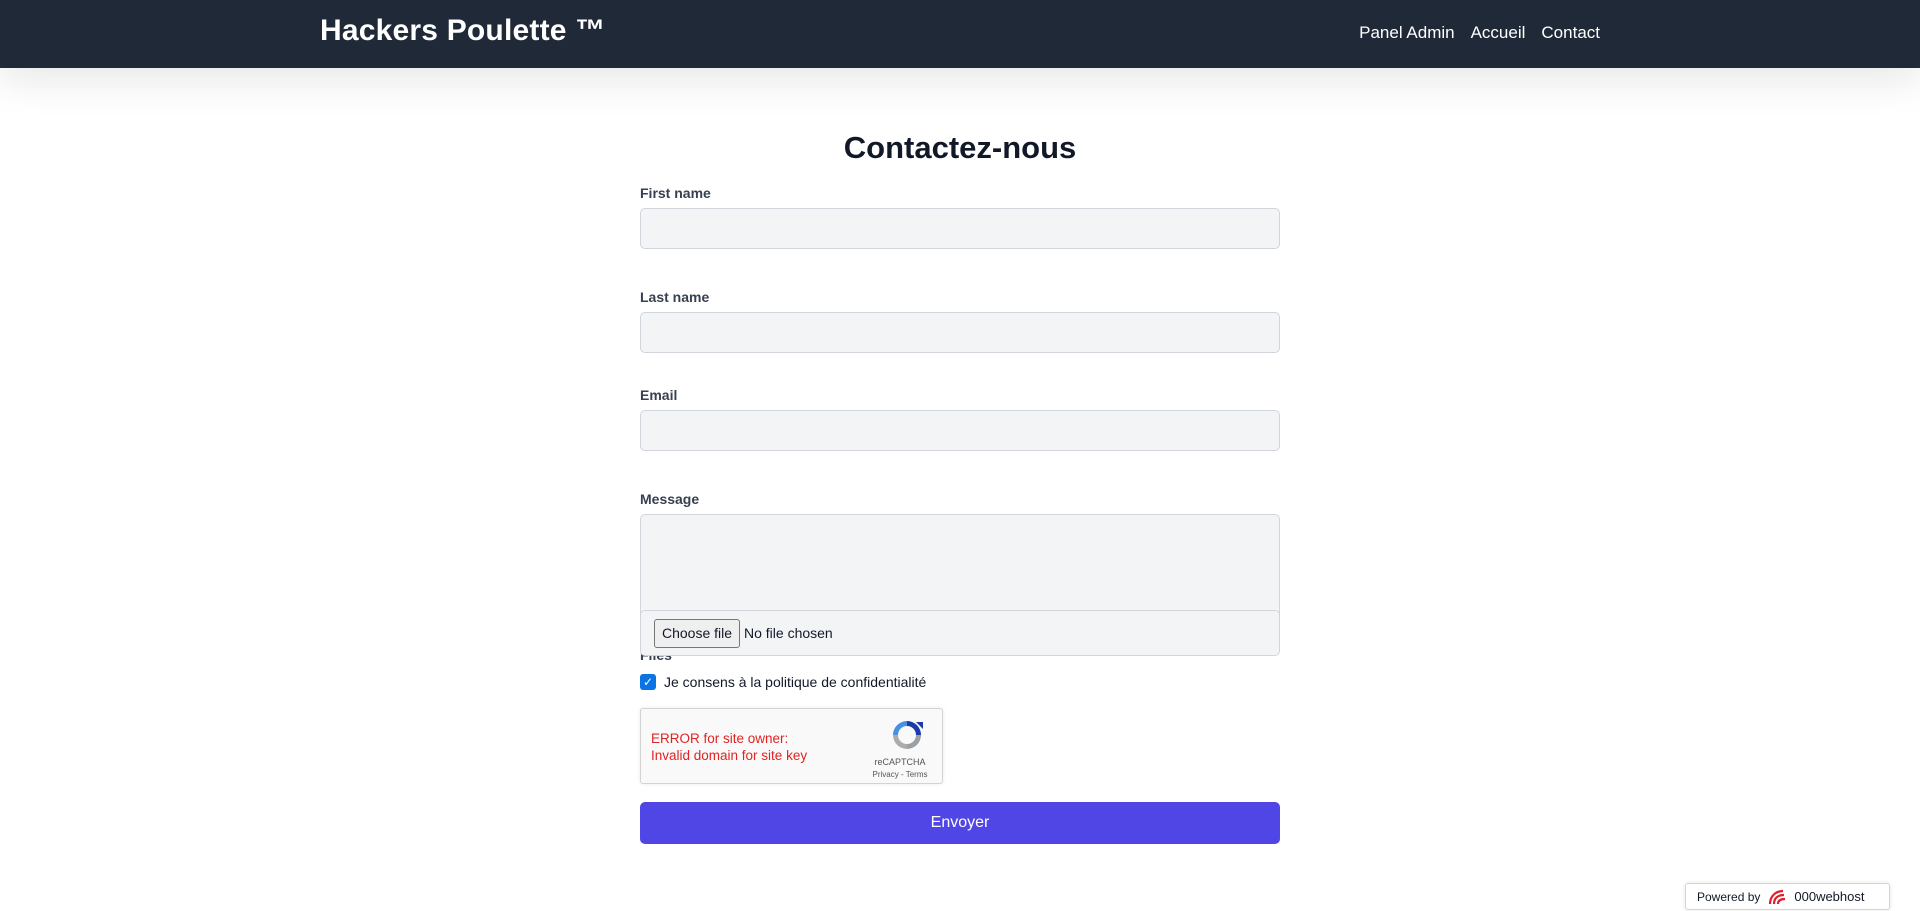 The height and width of the screenshot is (911, 1920). What do you see at coordinates (675, 297) in the screenshot?
I see `last-name-label: Last name` at bounding box center [675, 297].